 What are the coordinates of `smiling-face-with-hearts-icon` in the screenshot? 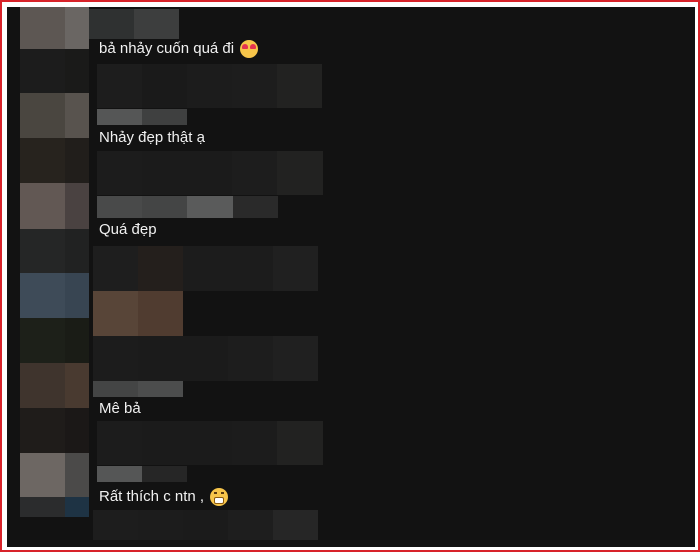 It's located at (249, 49).